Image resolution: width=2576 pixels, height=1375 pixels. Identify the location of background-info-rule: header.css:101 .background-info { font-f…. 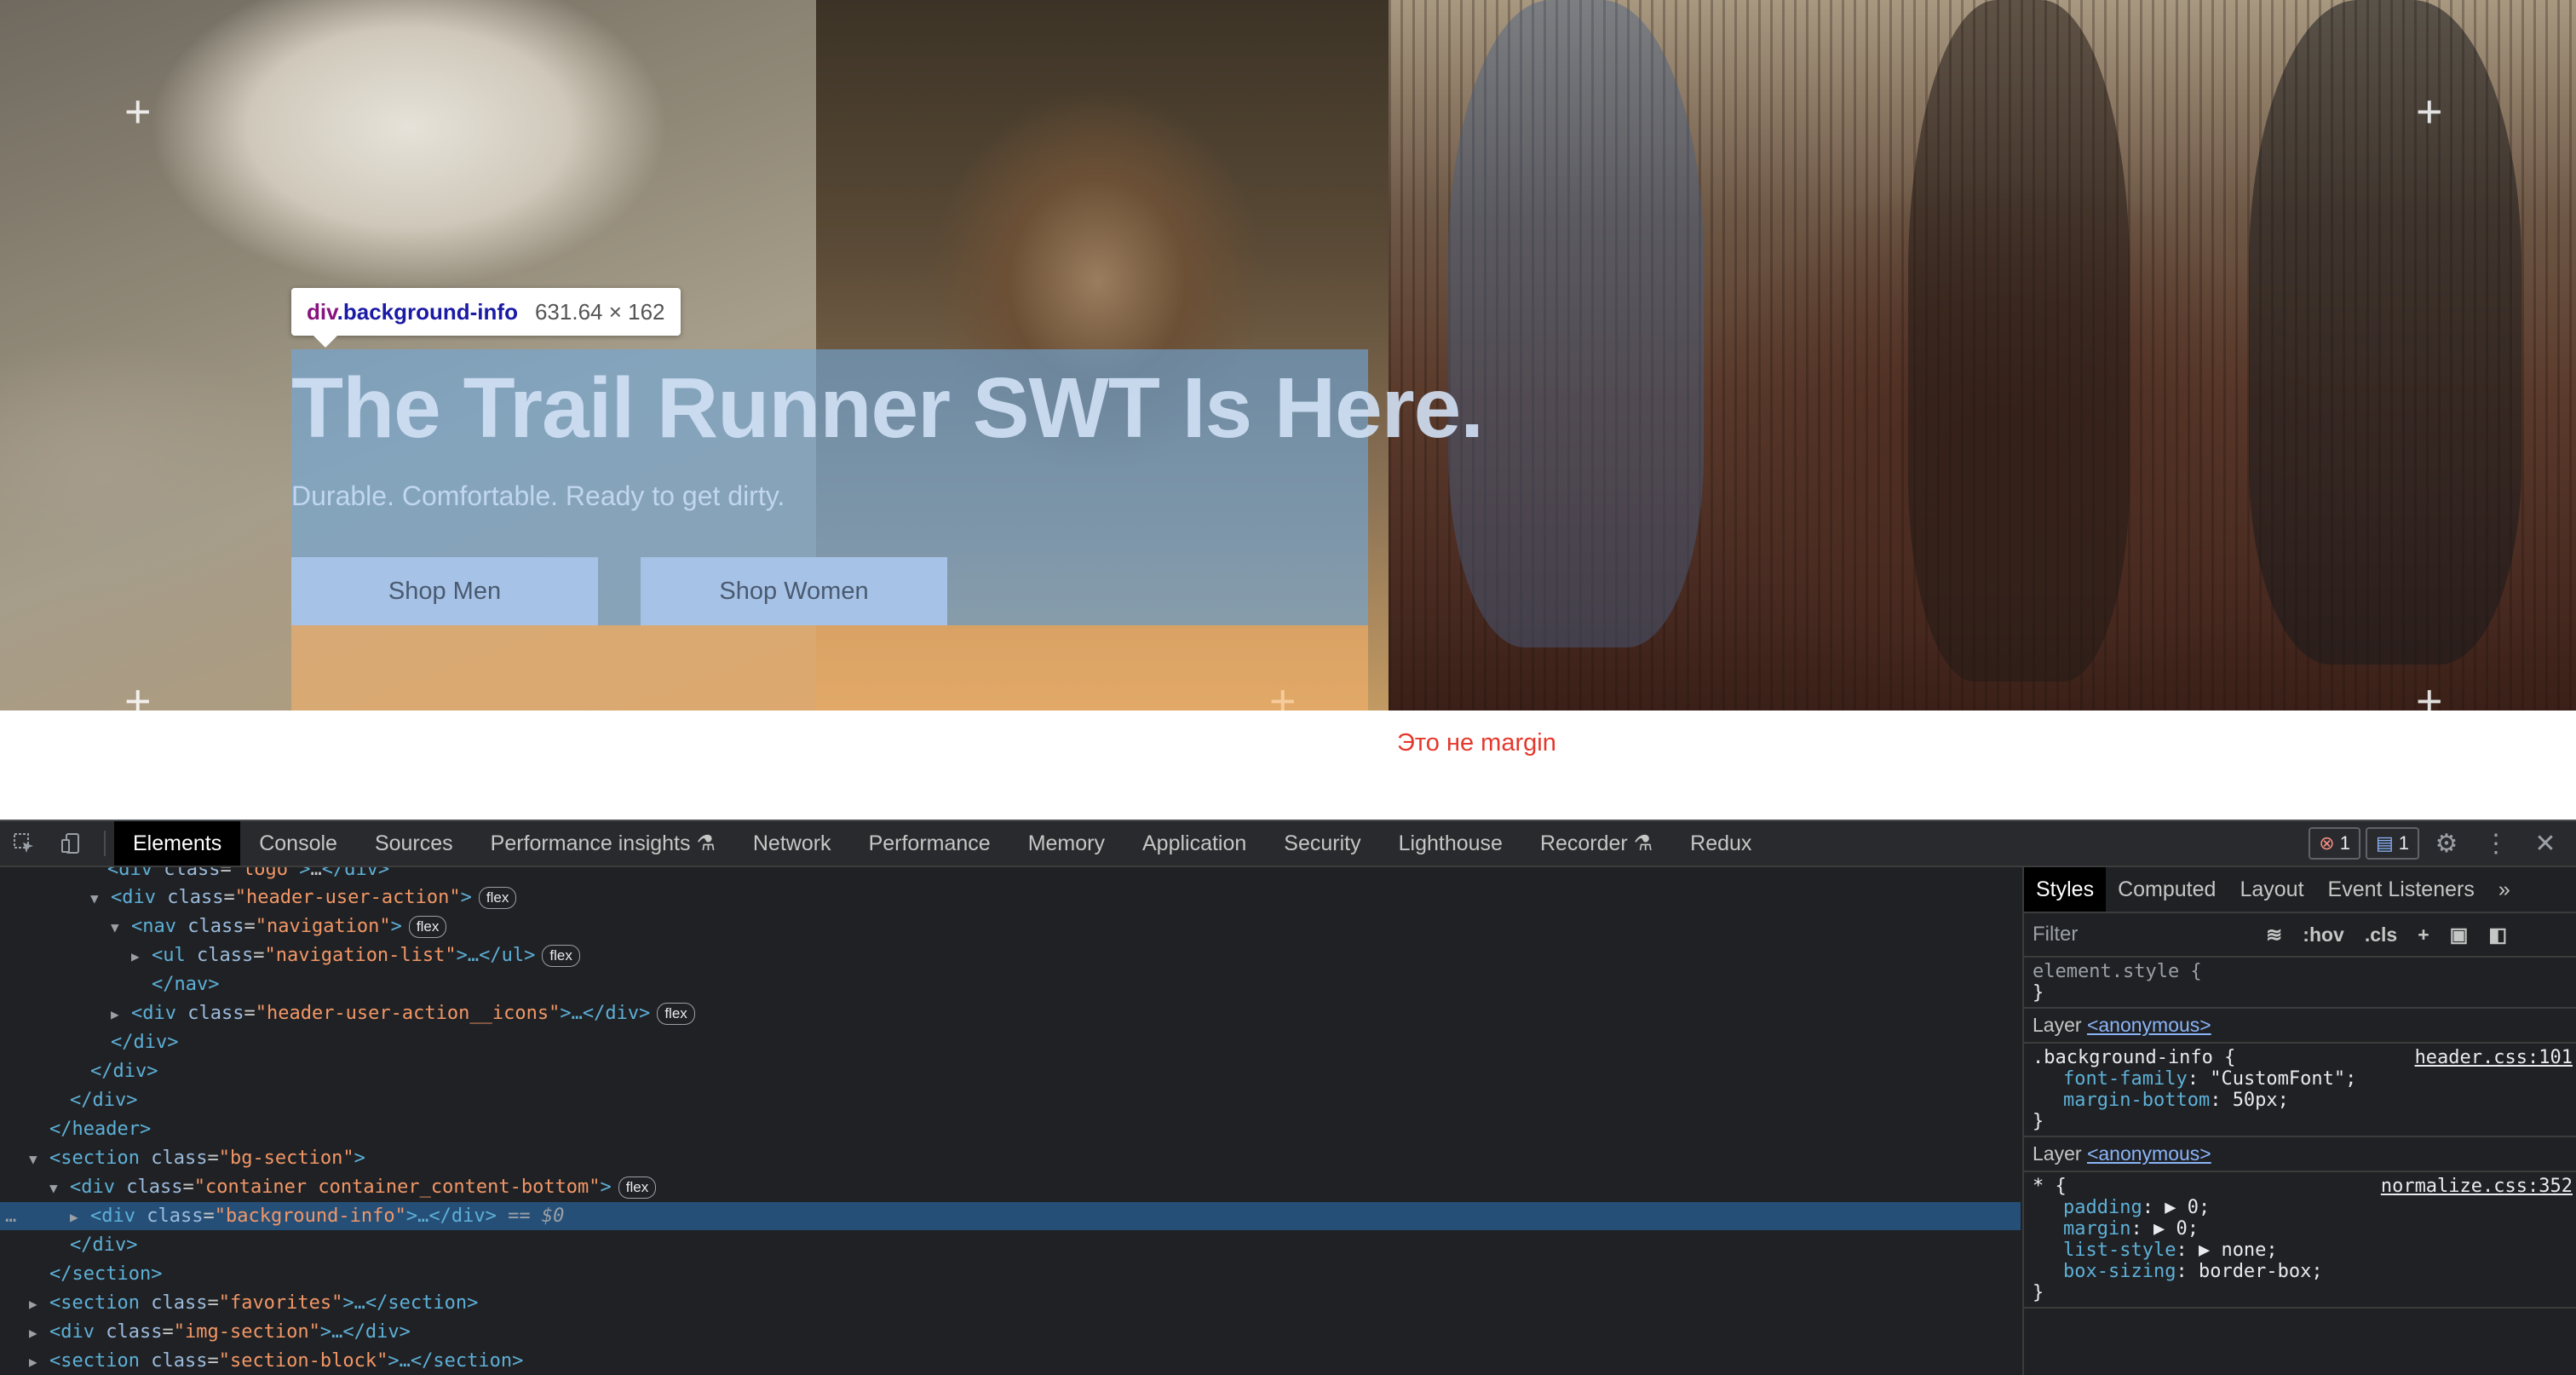
(2300, 1090).